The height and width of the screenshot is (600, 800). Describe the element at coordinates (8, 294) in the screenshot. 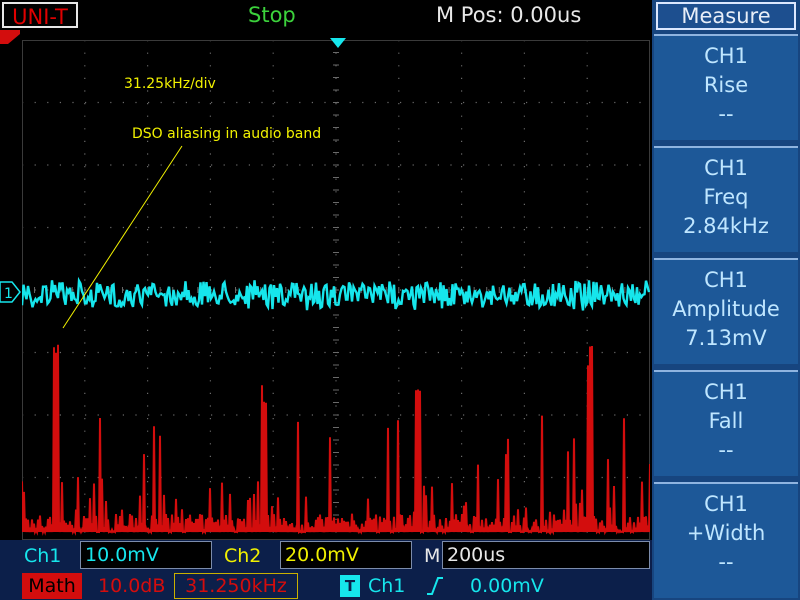

I see `ch1-marker-label: 1` at that location.